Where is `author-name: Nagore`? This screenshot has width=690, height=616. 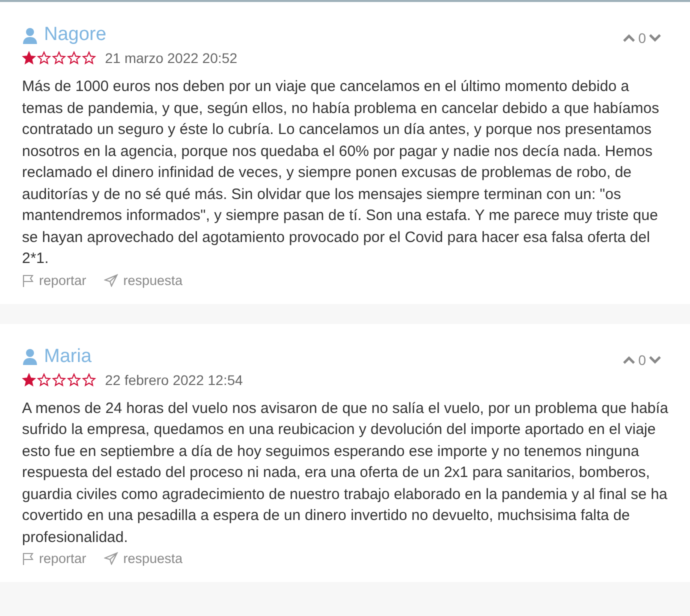
author-name: Nagore is located at coordinates (75, 35).